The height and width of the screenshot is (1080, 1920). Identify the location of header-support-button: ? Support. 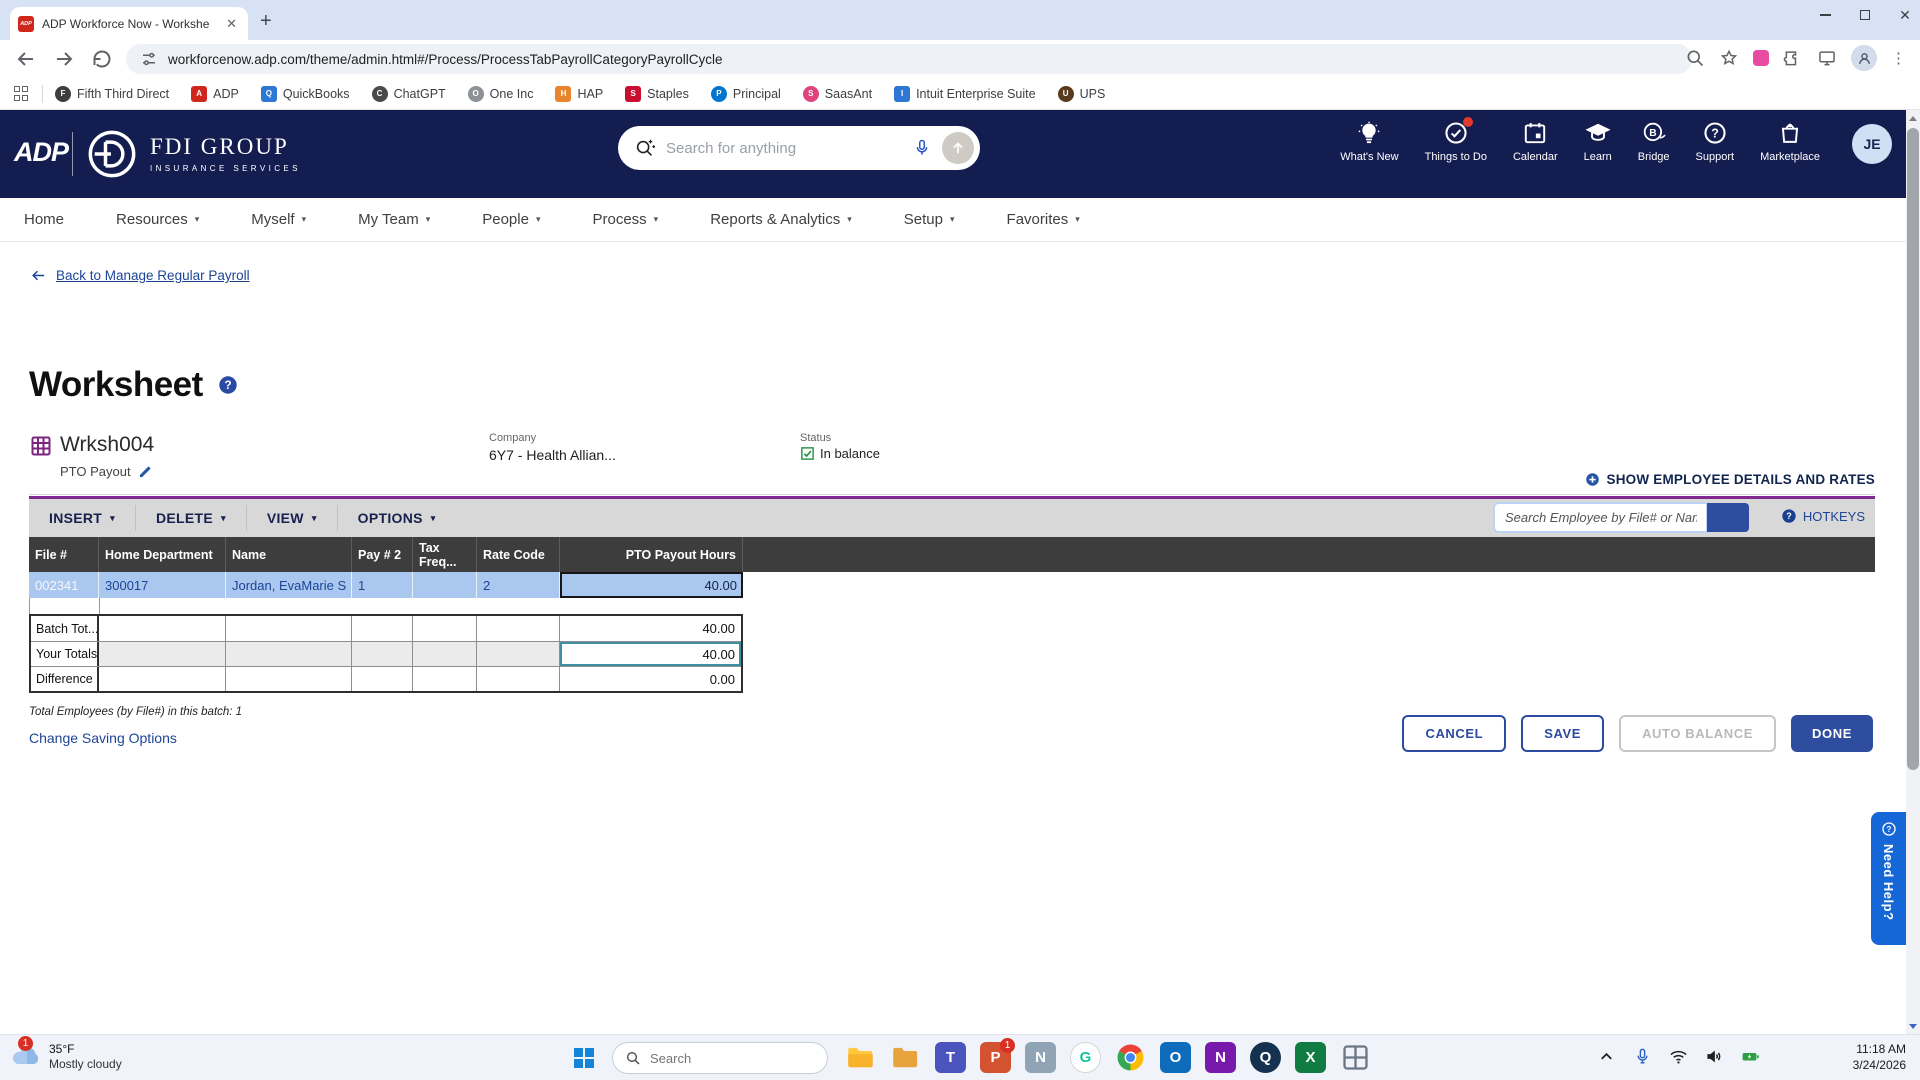
(1715, 141).